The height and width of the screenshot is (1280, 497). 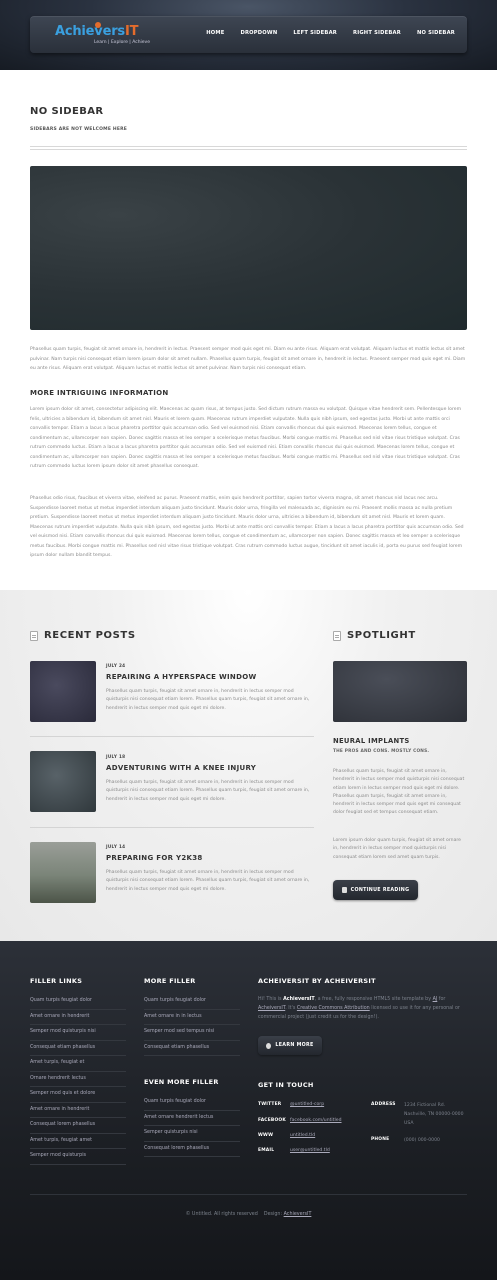 I want to click on section-heading: MORE INTRIGUING INFORMATION, so click(x=99, y=393).